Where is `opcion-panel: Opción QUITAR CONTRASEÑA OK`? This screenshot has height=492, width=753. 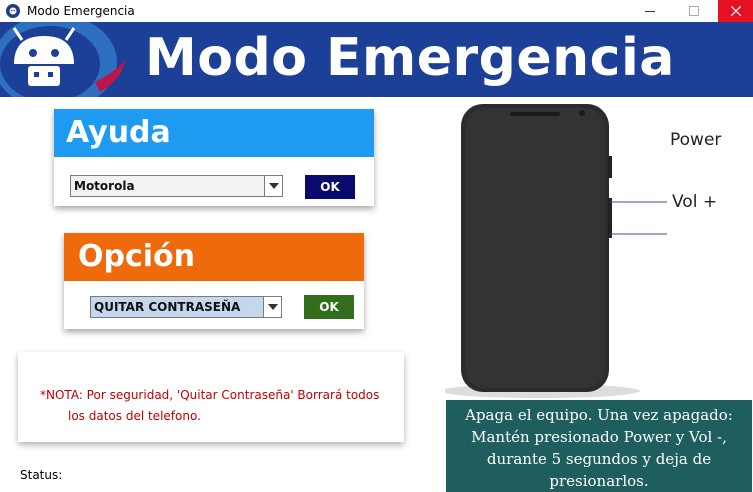 opcion-panel: Opción QUITAR CONTRASEÑA OK is located at coordinates (214, 281).